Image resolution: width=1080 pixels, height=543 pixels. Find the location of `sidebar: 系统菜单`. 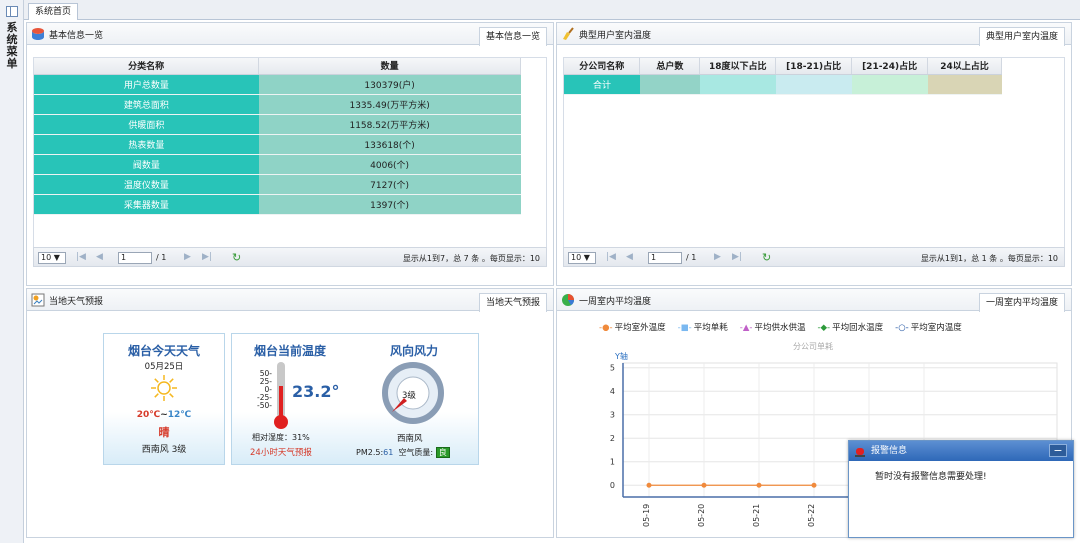

sidebar: 系统菜单 is located at coordinates (12, 271).